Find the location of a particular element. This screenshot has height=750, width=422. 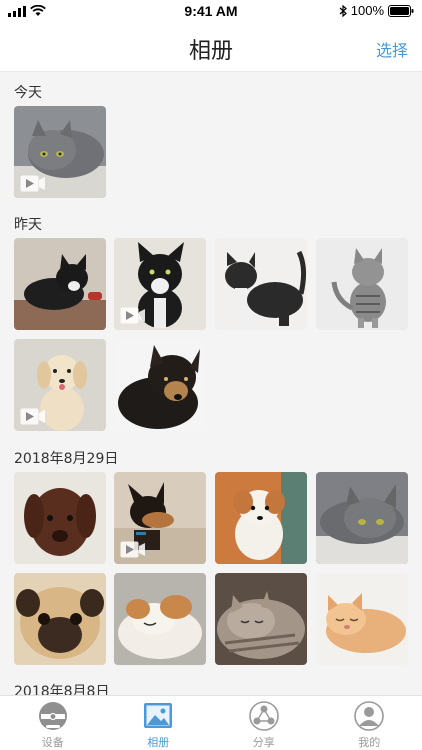

tab-profile: 我的 is located at coordinates (369, 723).